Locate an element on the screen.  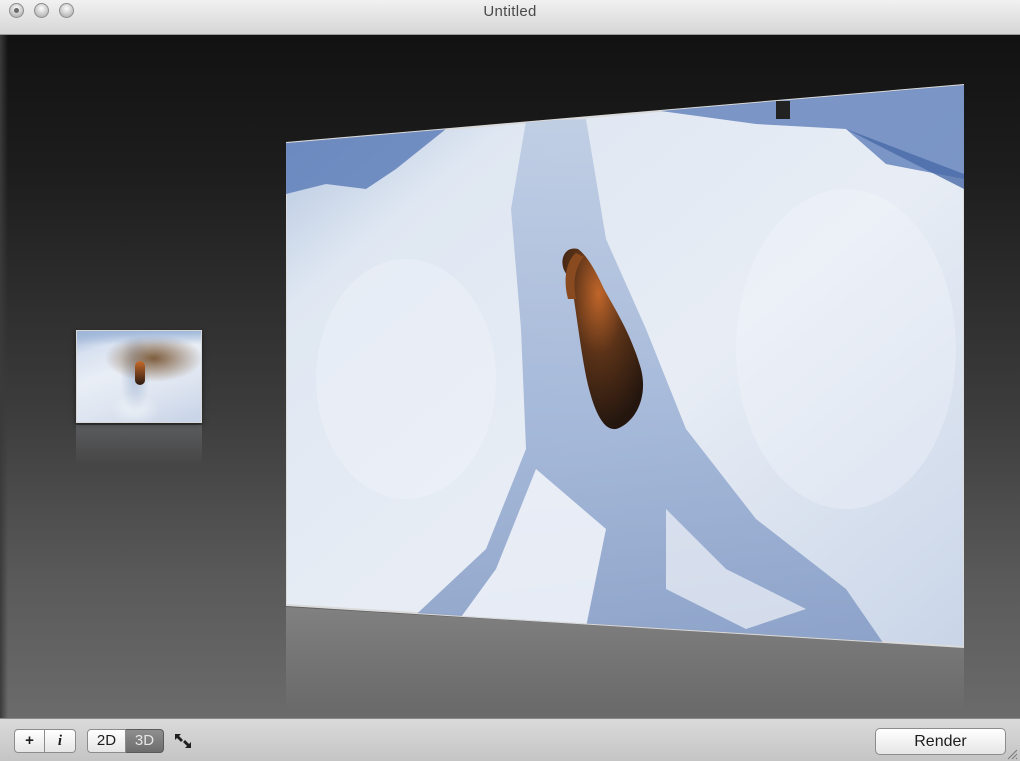
info-button: i is located at coordinates (60, 741).